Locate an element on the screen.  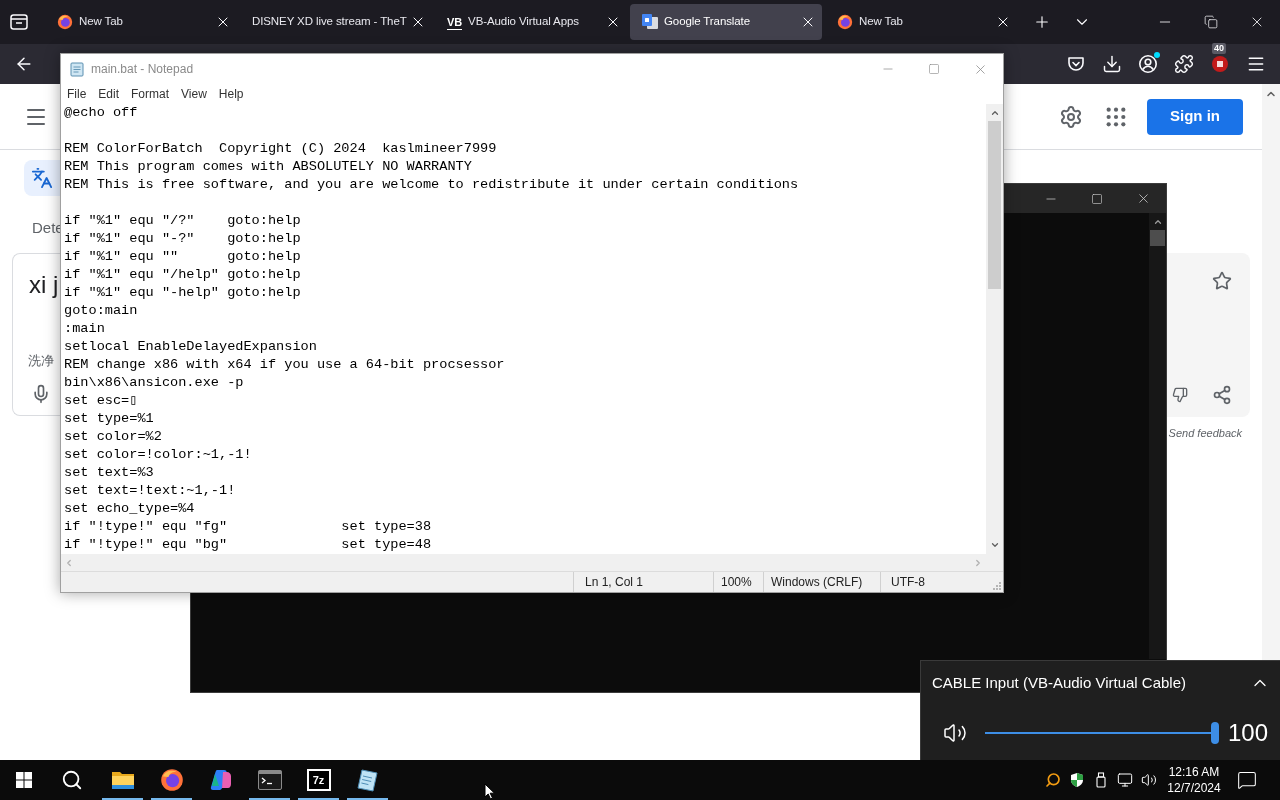
search-icon is located at coordinates (72, 780).